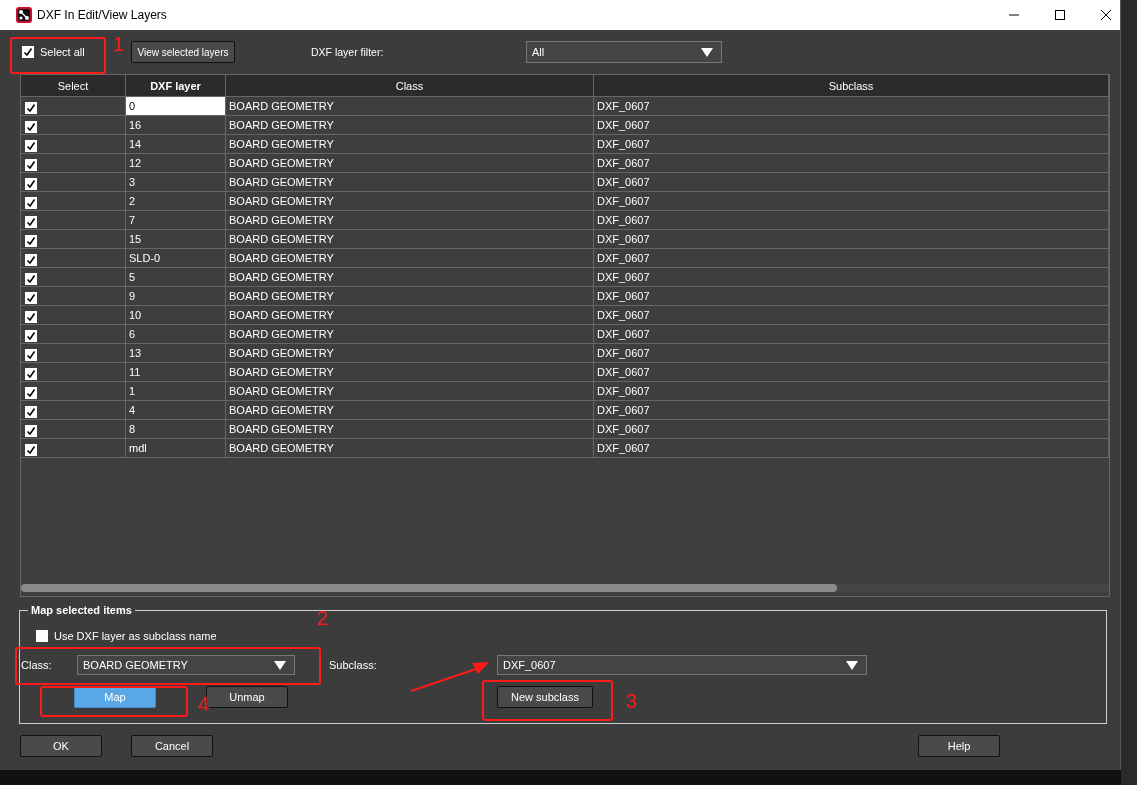 Image resolution: width=1137 pixels, height=785 pixels. What do you see at coordinates (176, 277) in the screenshot?
I see `table-cell: 5` at bounding box center [176, 277].